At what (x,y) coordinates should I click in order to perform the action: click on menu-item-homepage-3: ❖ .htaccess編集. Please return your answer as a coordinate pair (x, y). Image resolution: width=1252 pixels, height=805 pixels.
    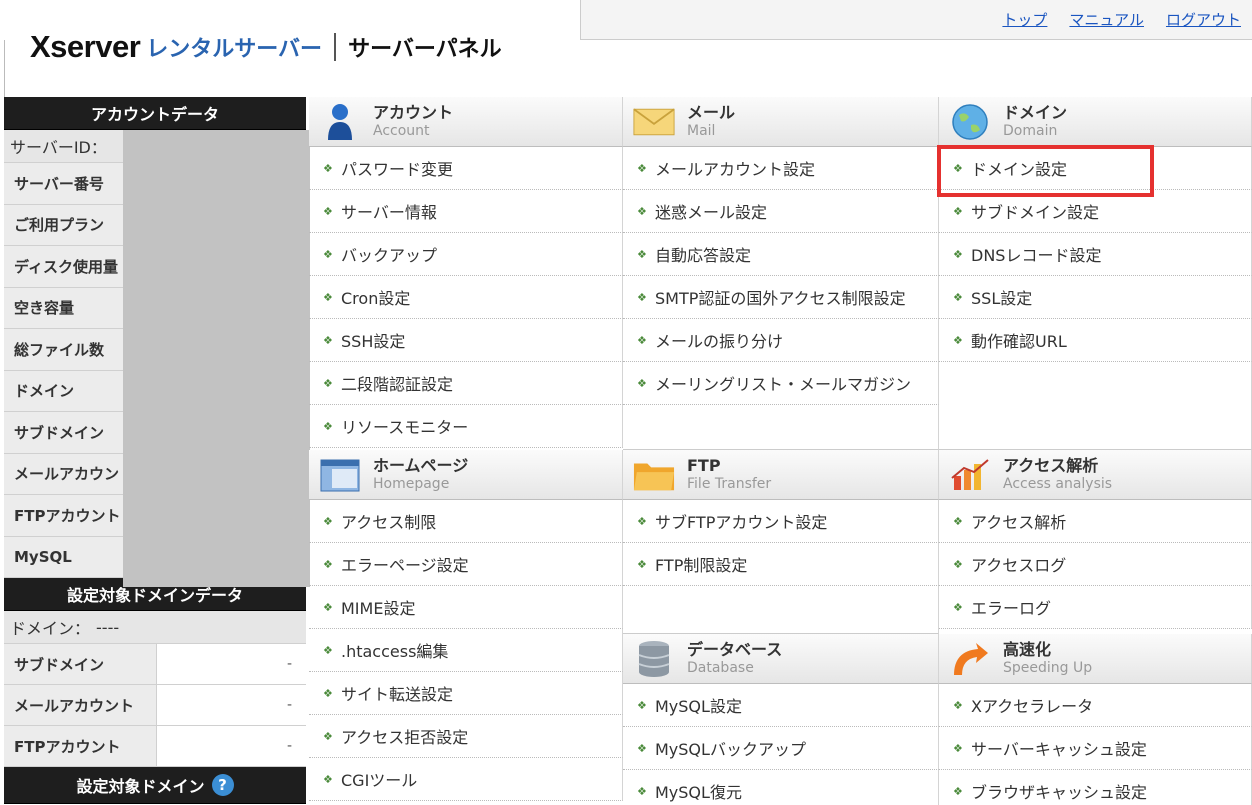
    Looking at the image, I should click on (466, 650).